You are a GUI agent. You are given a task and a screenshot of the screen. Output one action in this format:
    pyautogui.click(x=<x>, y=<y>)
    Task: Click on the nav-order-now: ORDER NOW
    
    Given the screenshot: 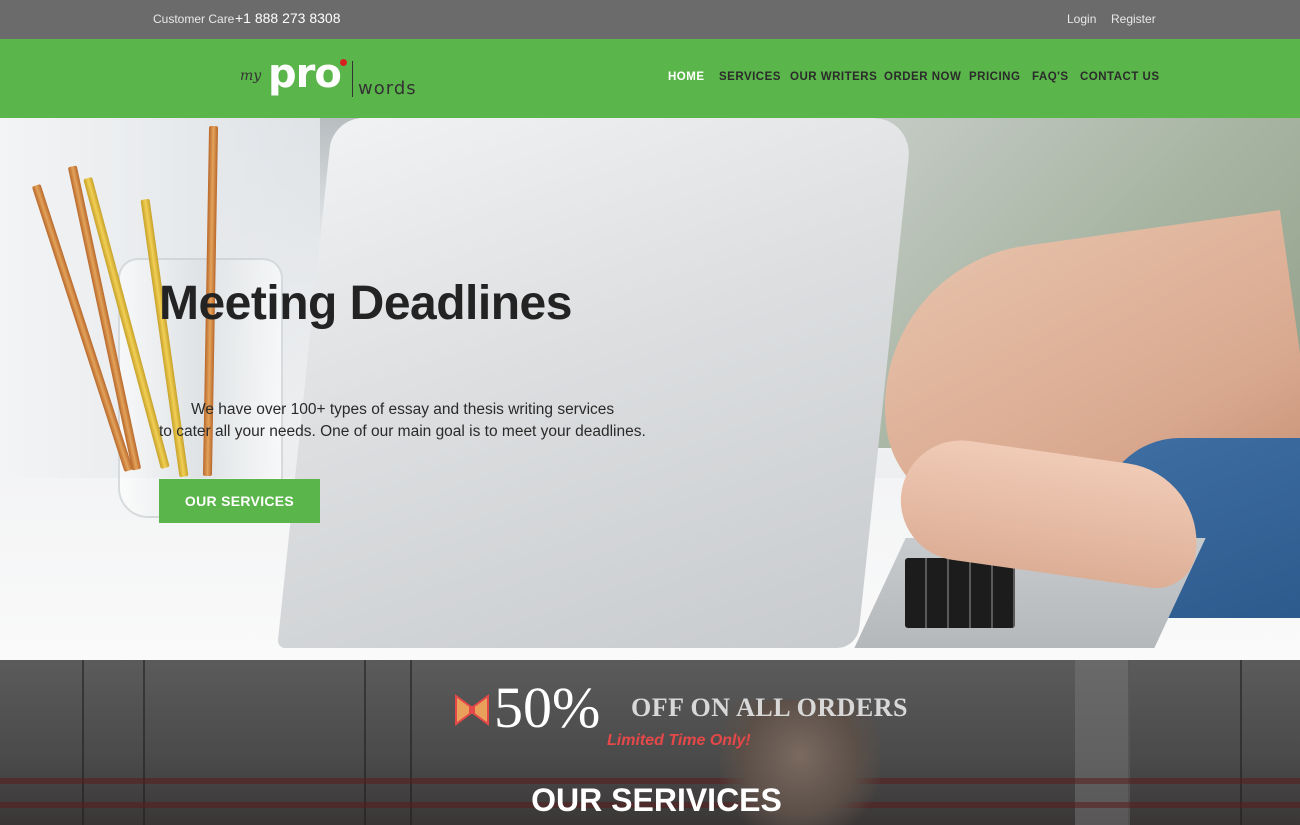 What is the action you would take?
    pyautogui.click(x=922, y=77)
    